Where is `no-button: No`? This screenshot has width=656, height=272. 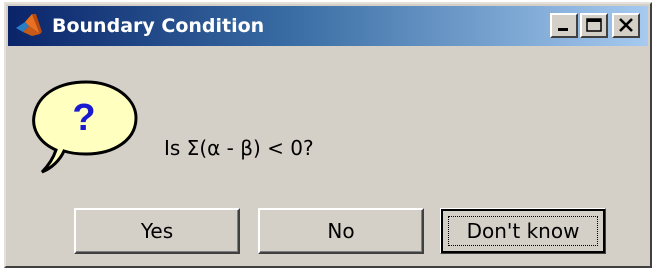 no-button: No is located at coordinates (341, 231).